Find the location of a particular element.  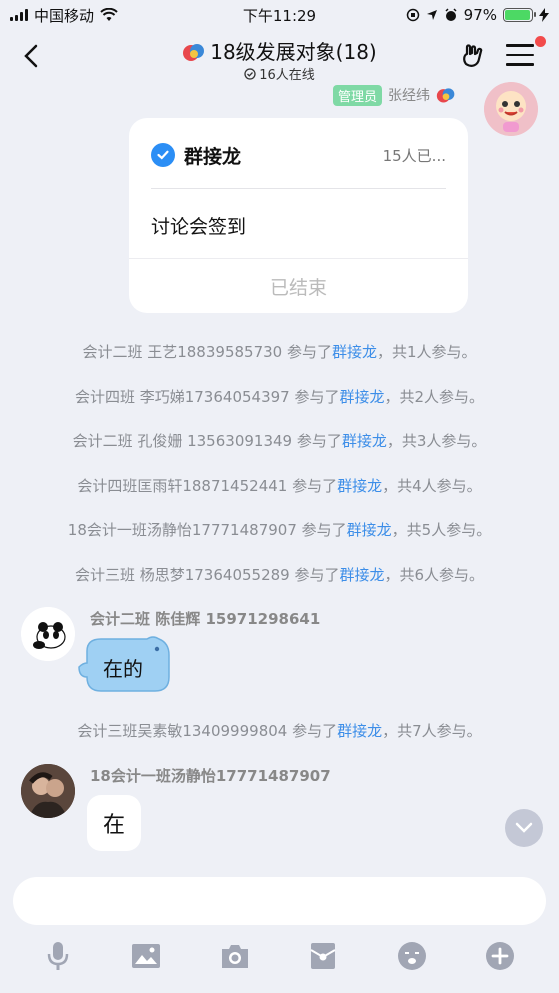

voice-button is located at coordinates (58, 956).